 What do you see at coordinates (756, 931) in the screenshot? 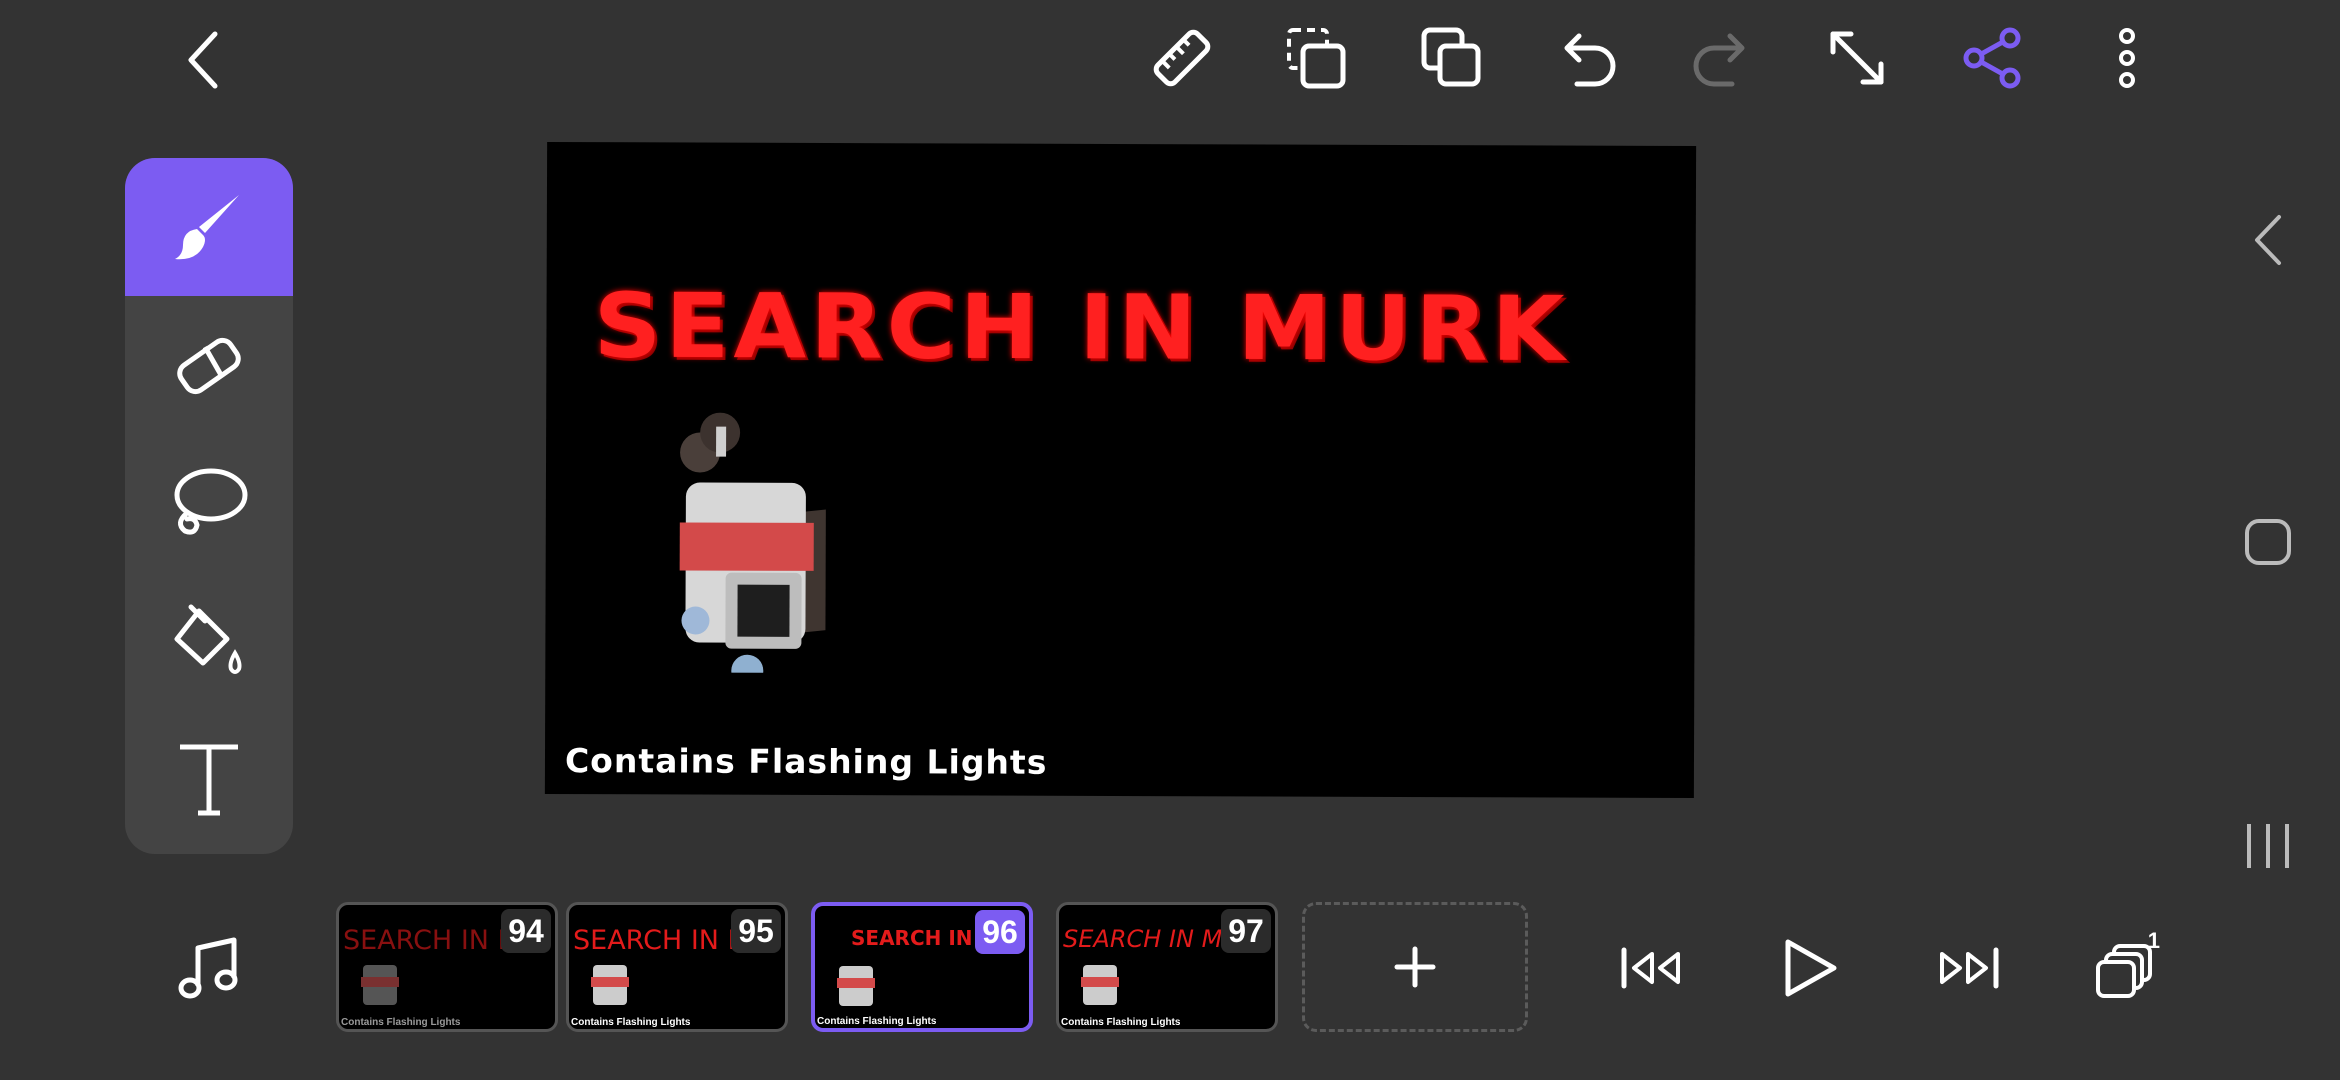
I see `frame-number-badge: 95` at bounding box center [756, 931].